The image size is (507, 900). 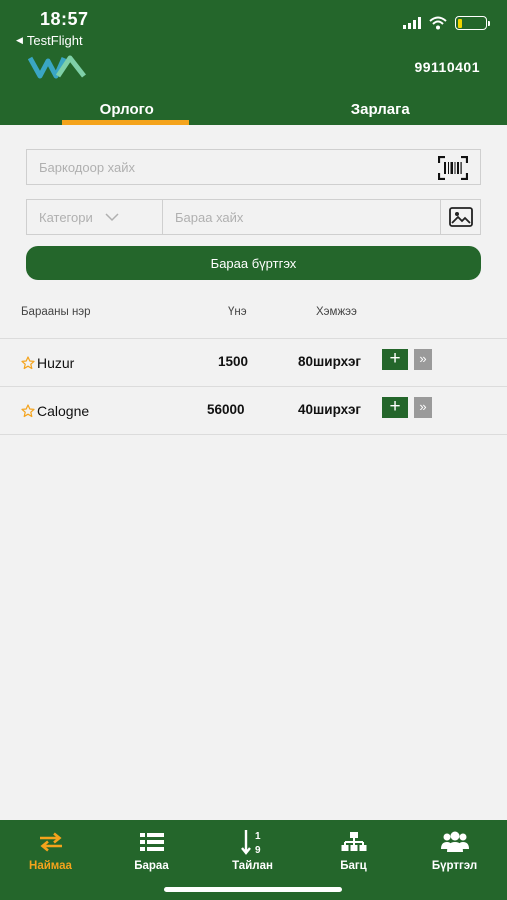 What do you see at coordinates (380, 110) in the screenshot?
I see `tab-expense: Зарлага` at bounding box center [380, 110].